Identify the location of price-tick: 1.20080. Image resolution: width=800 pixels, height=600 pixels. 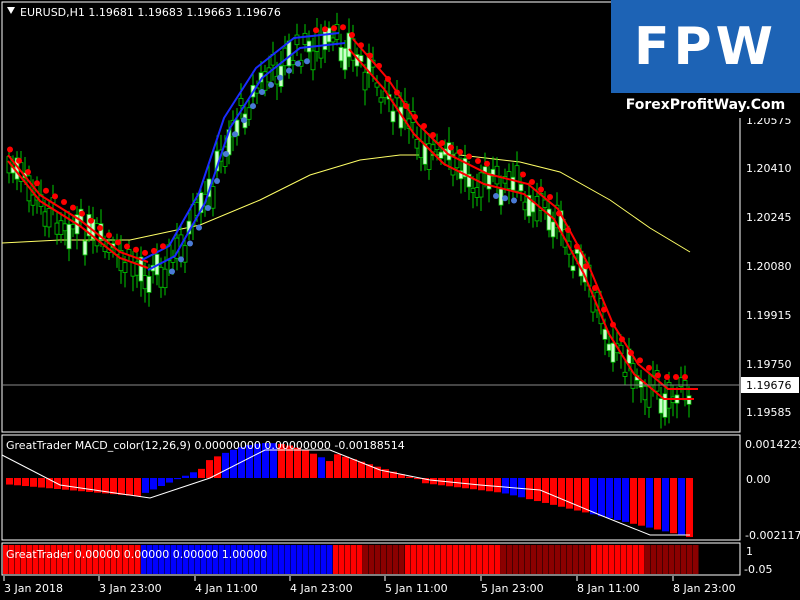
(769, 266).